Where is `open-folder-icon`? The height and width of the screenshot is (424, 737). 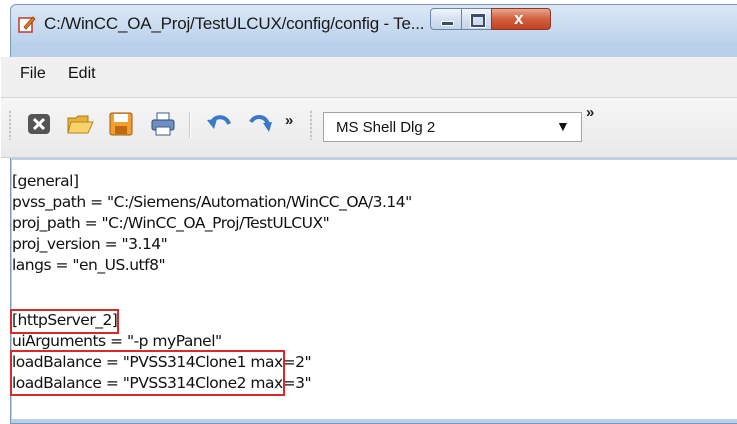 open-folder-icon is located at coordinates (80, 124).